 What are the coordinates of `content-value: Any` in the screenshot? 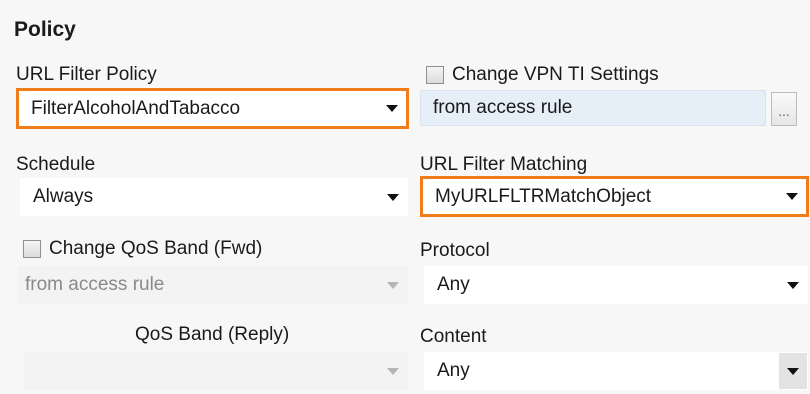 It's located at (453, 370).